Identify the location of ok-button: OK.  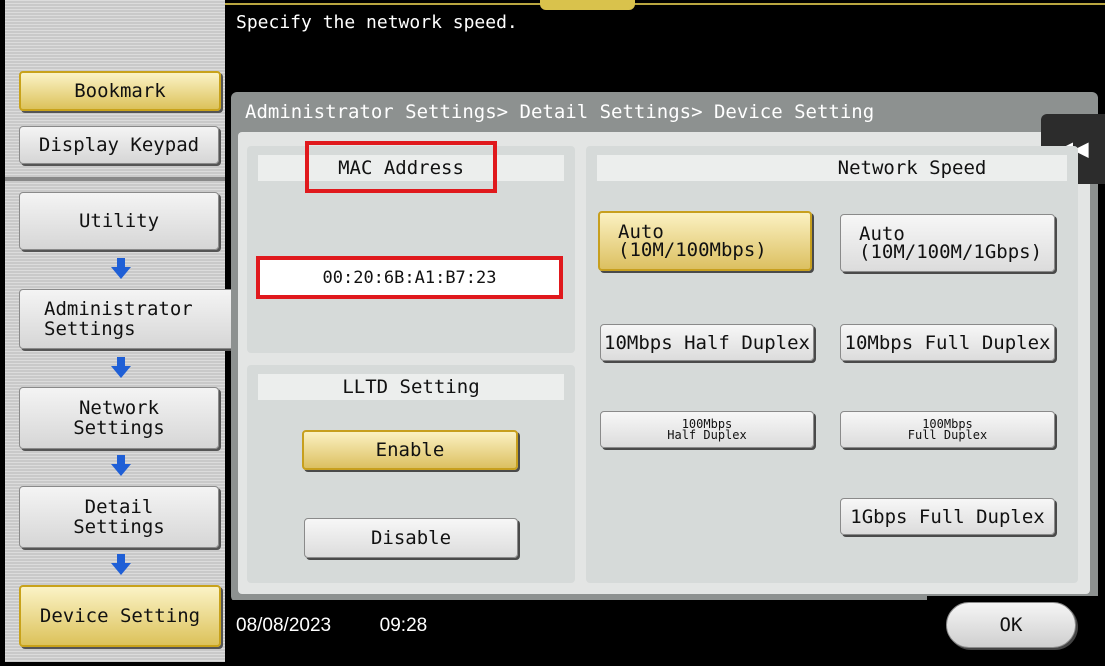
(1011, 625).